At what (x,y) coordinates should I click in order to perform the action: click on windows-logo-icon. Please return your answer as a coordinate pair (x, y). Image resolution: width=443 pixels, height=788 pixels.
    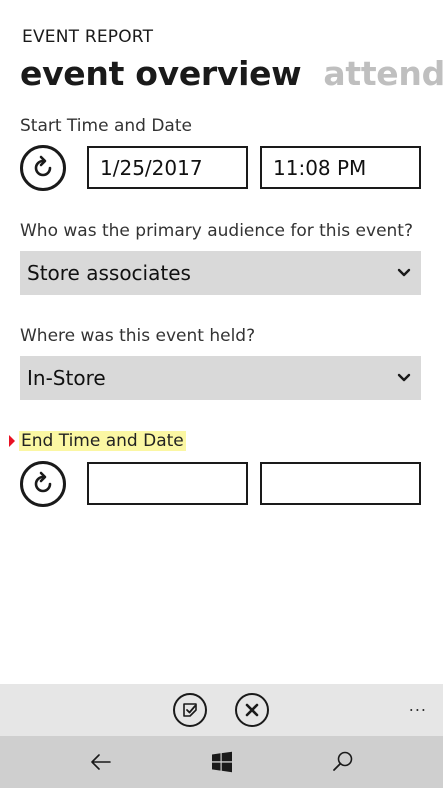
    Looking at the image, I should click on (222, 762).